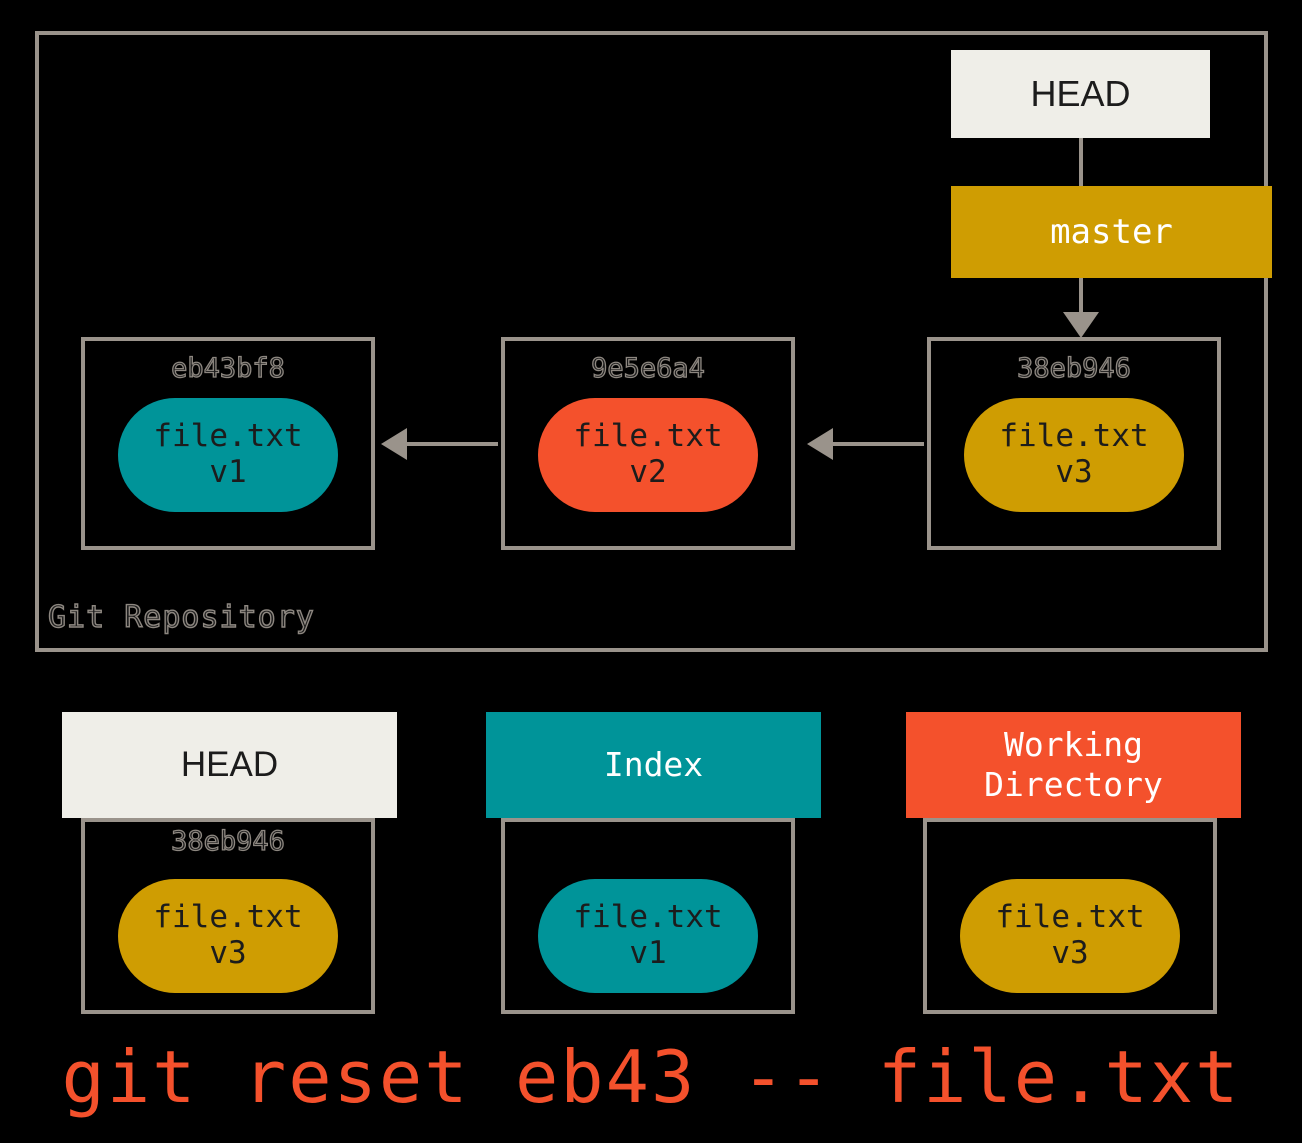  What do you see at coordinates (648, 472) in the screenshot?
I see `commit-file-version: v2` at bounding box center [648, 472].